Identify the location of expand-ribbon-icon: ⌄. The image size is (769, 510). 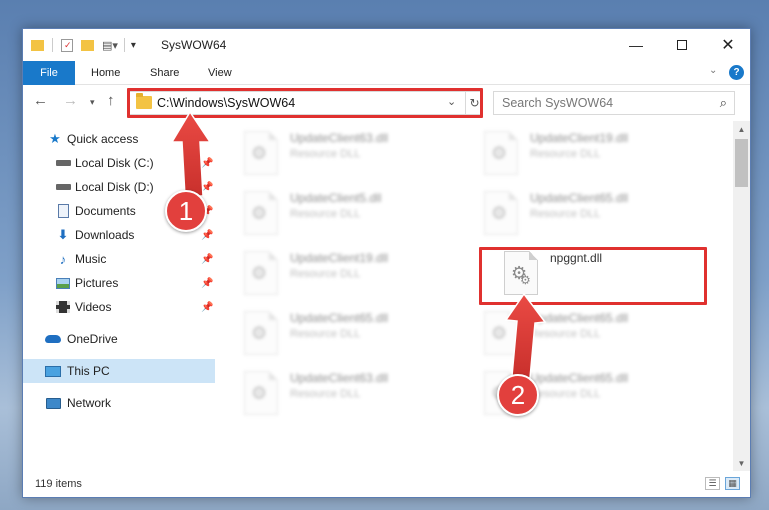
(713, 70).